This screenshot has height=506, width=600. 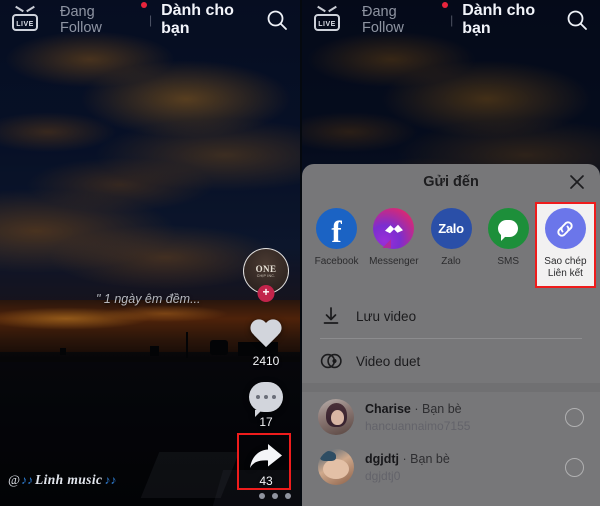 I want to click on close-icon, so click(x=577, y=182).